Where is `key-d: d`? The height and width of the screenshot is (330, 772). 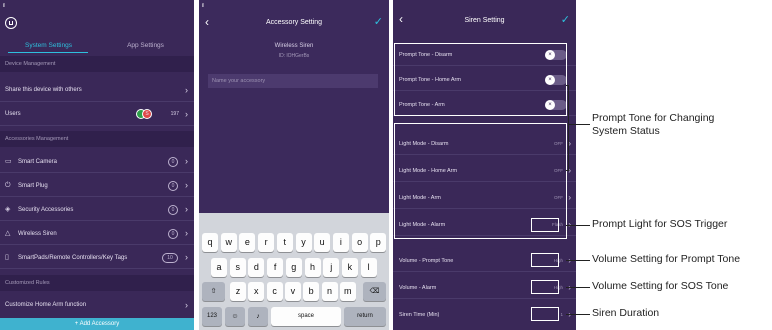 key-d: d is located at coordinates (256, 267).